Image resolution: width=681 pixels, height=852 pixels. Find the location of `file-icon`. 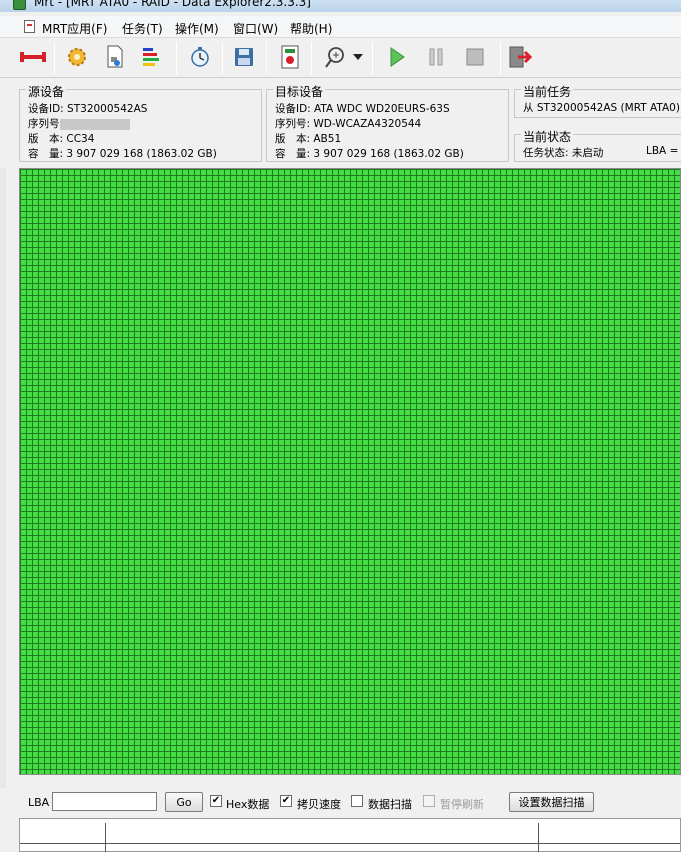

file-icon is located at coordinates (115, 56).